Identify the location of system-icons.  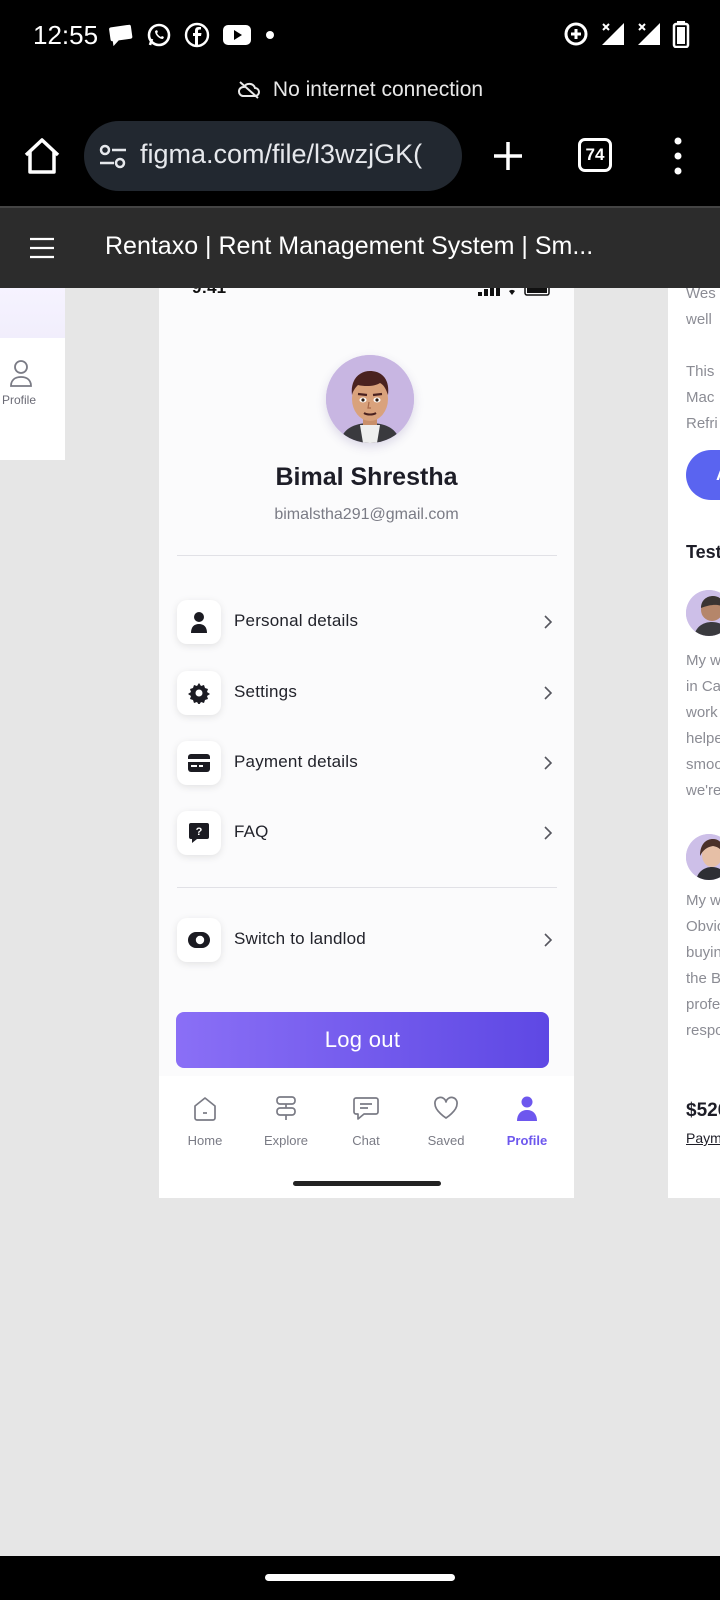
(626, 34).